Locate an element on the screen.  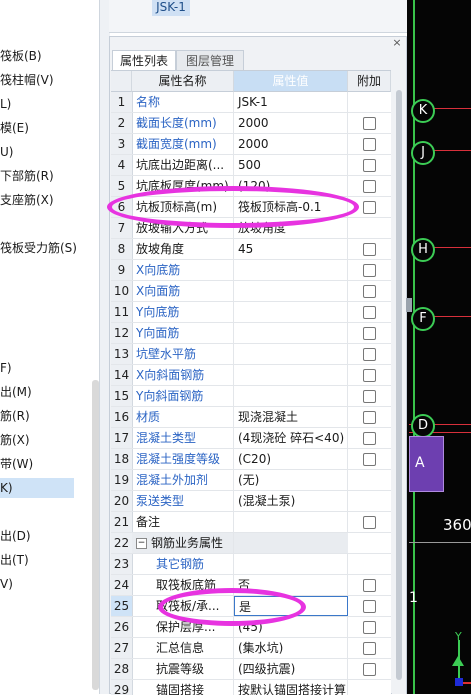
property-row: 22− 钢筋业务属性 is located at coordinates (251, 543).